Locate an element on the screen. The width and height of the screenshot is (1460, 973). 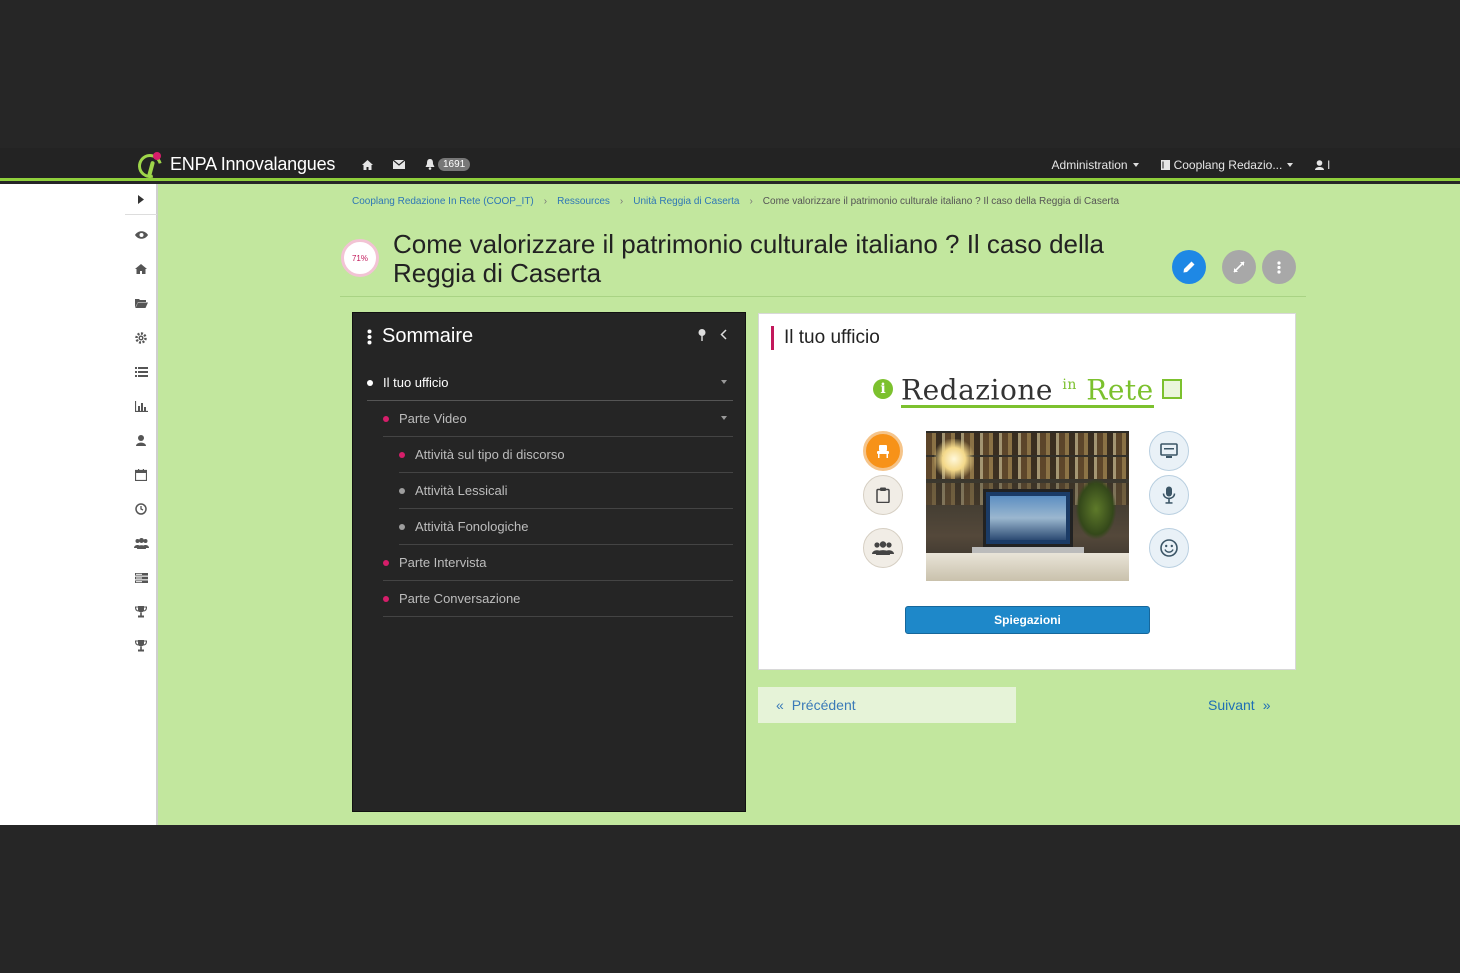
summary-item-label: Attività sul tipo di discorso is located at coordinates (490, 454).